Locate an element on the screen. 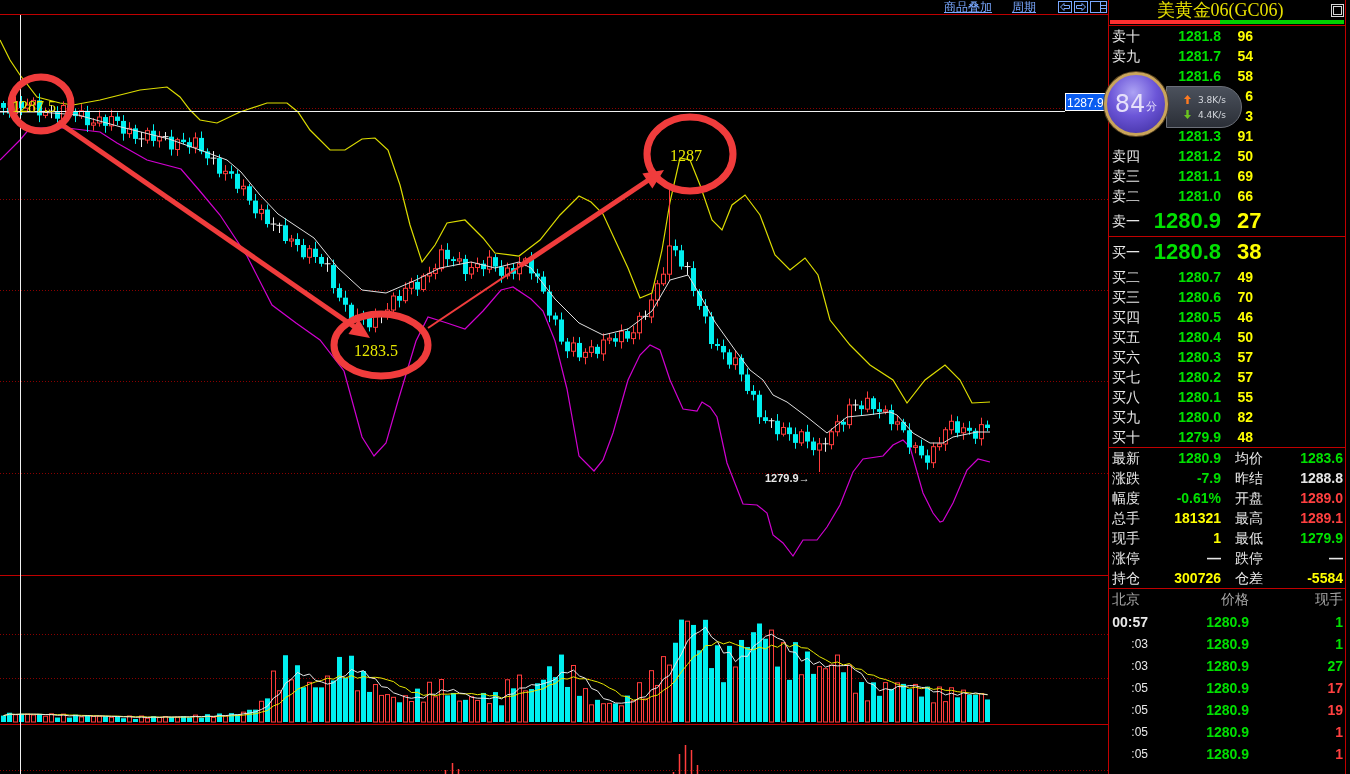 The image size is (1350, 774). bid-level-label: 买九 is located at coordinates (1126, 417).